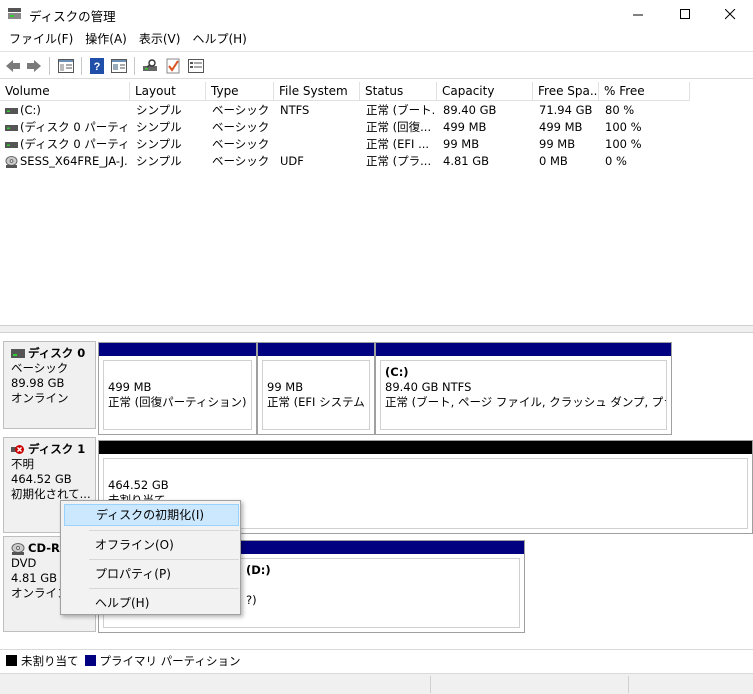 The width and height of the screenshot is (753, 694). Describe the element at coordinates (50, 660) in the screenshot. I see `legend-label: 未割り当て` at that location.